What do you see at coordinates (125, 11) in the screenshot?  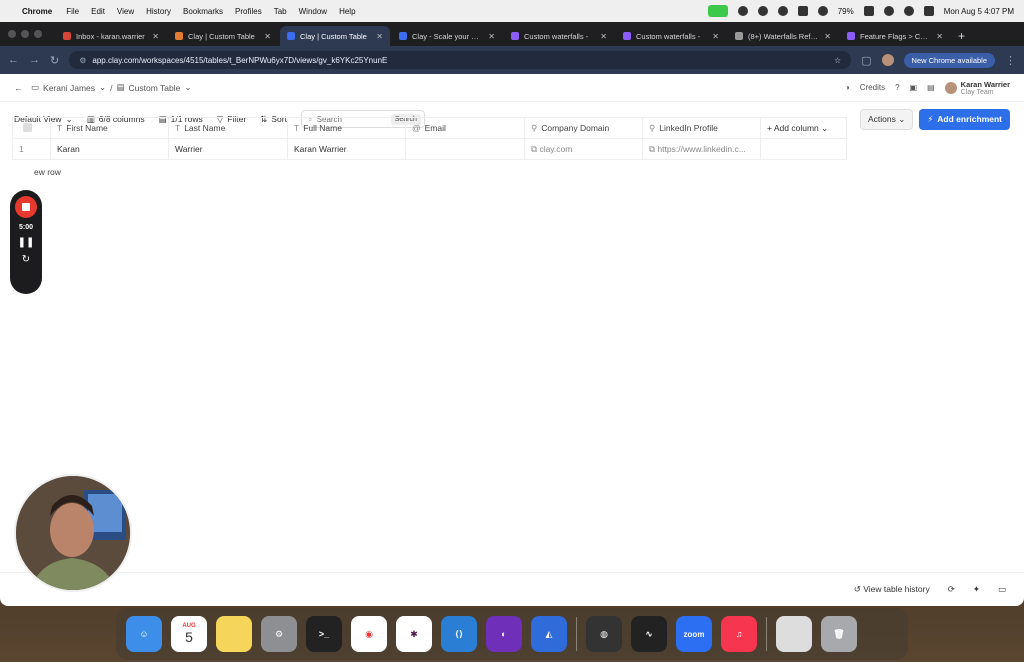 I see `menu-view: View` at bounding box center [125, 11].